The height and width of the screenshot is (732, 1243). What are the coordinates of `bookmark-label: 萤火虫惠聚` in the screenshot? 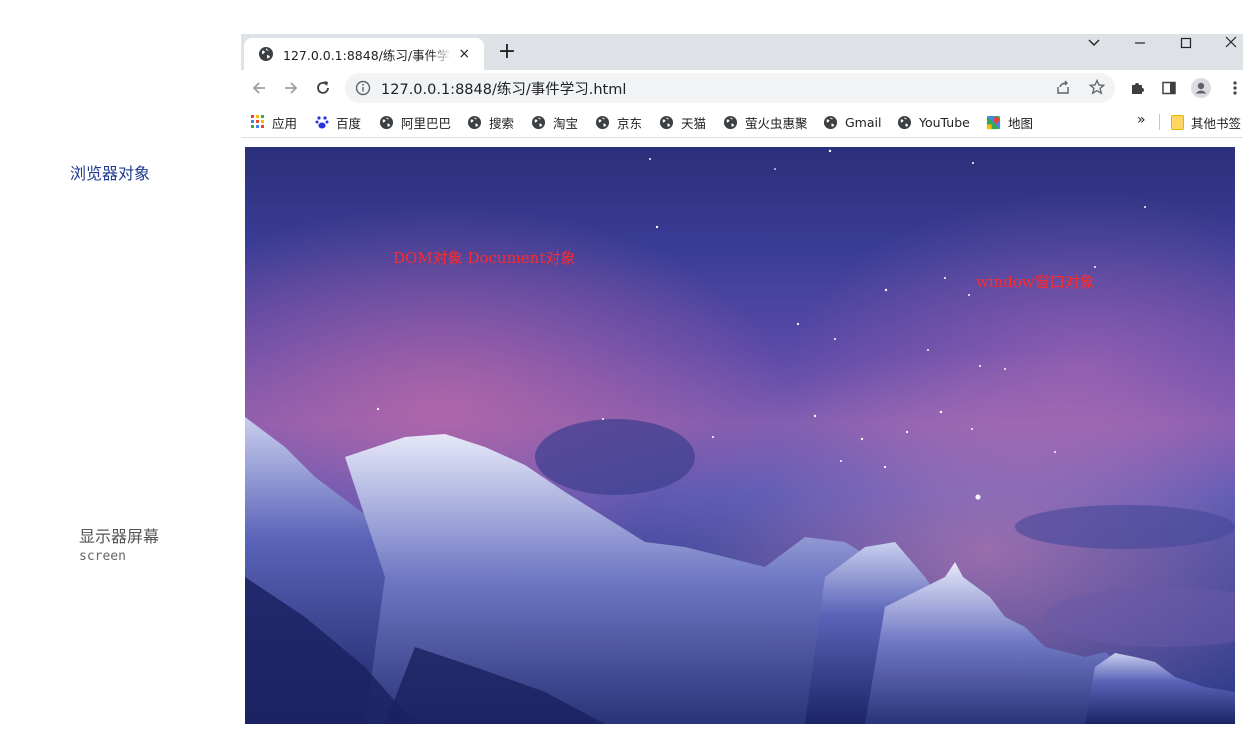 It's located at (776, 123).